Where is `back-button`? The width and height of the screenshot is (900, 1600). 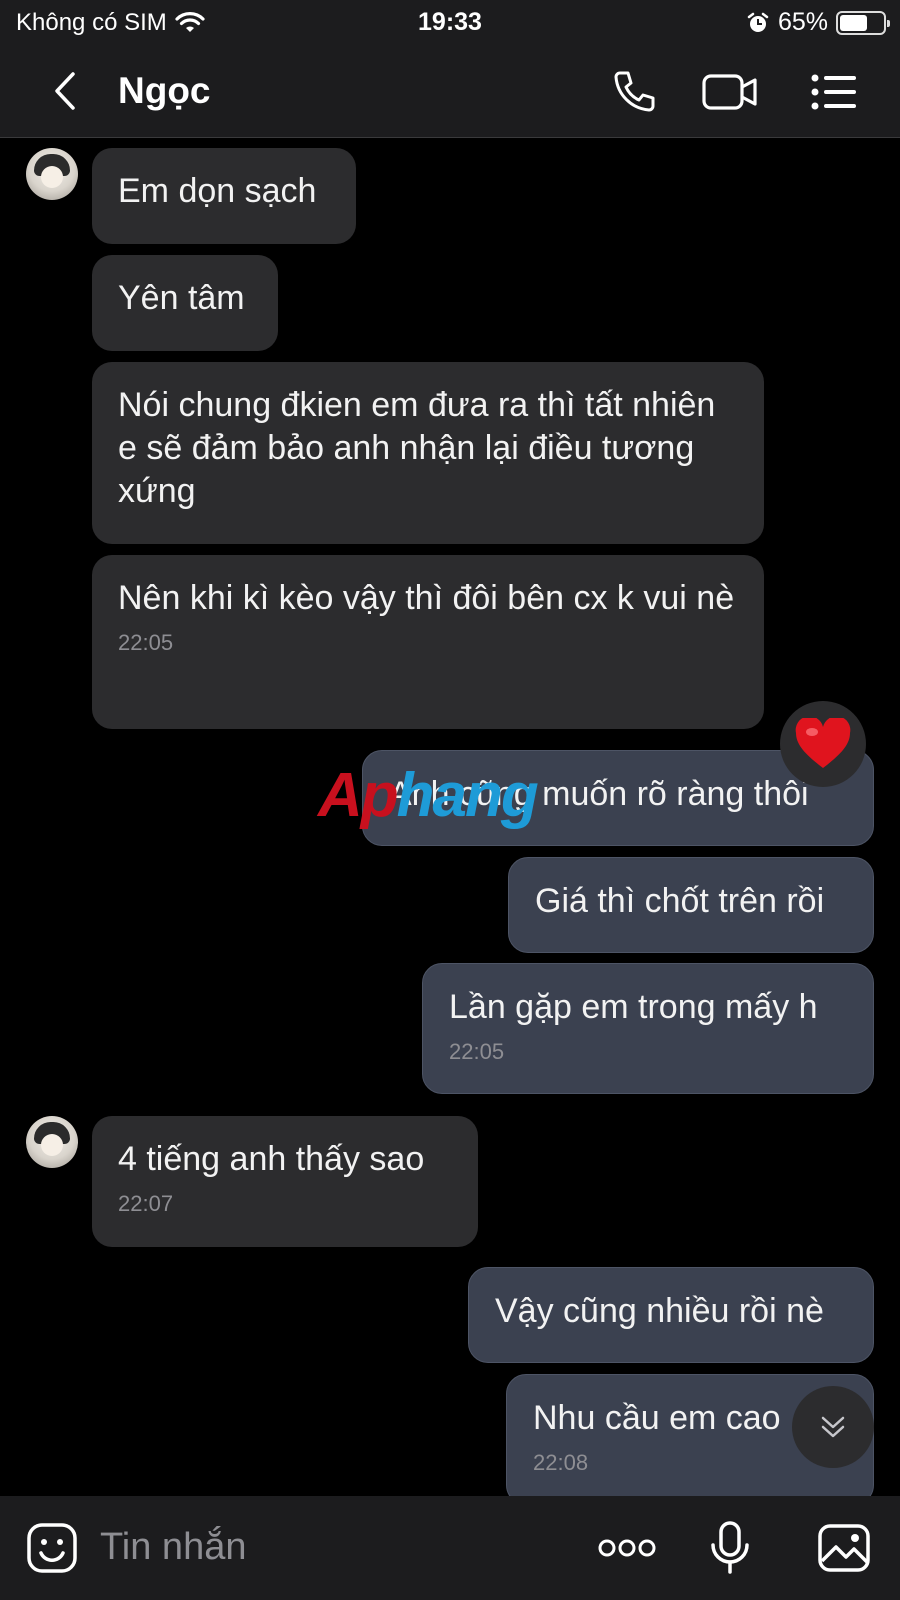
back-button is located at coordinates (65, 91).